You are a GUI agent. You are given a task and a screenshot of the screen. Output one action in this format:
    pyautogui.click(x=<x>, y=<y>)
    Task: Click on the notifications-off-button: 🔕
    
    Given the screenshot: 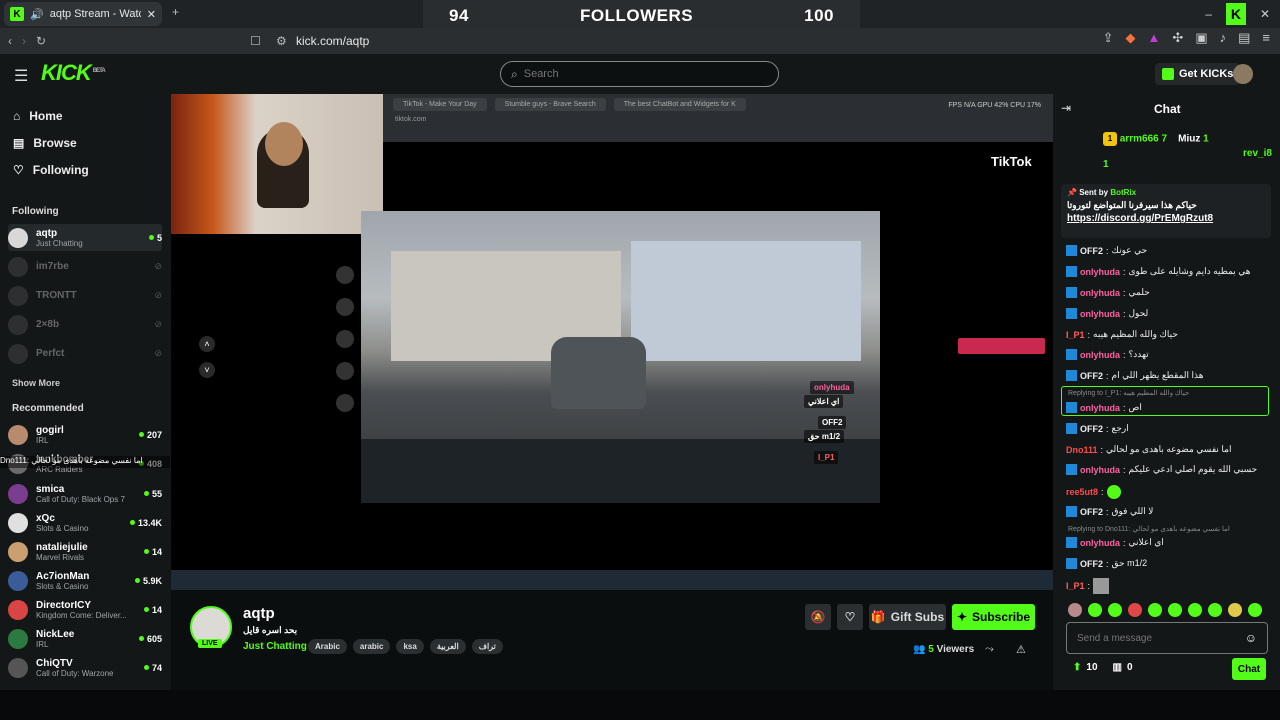 What is the action you would take?
    pyautogui.click(x=818, y=617)
    